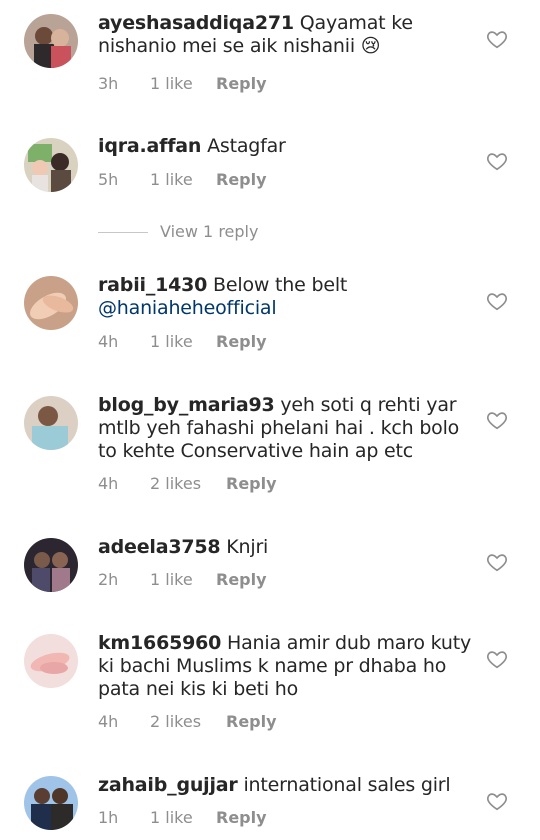 The image size is (540, 840). What do you see at coordinates (288, 308) in the screenshot?
I see `mention-link: @haniaheheofficial` at bounding box center [288, 308].